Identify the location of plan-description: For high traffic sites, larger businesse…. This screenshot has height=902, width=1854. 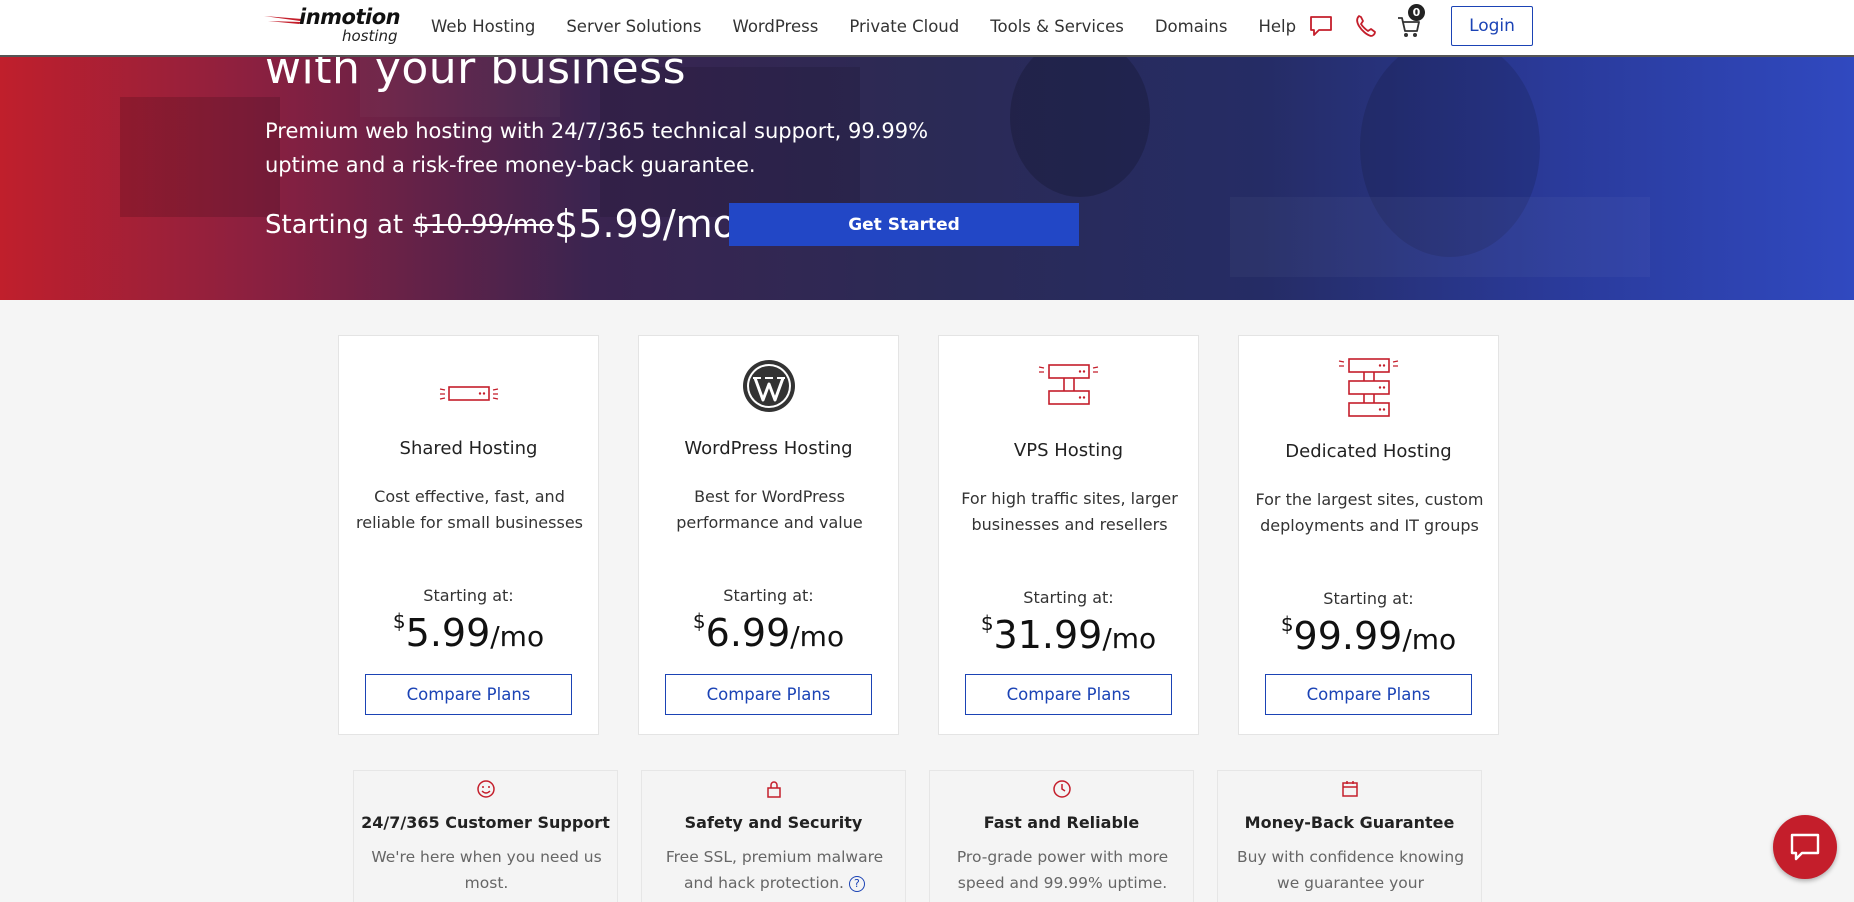
(1069, 511).